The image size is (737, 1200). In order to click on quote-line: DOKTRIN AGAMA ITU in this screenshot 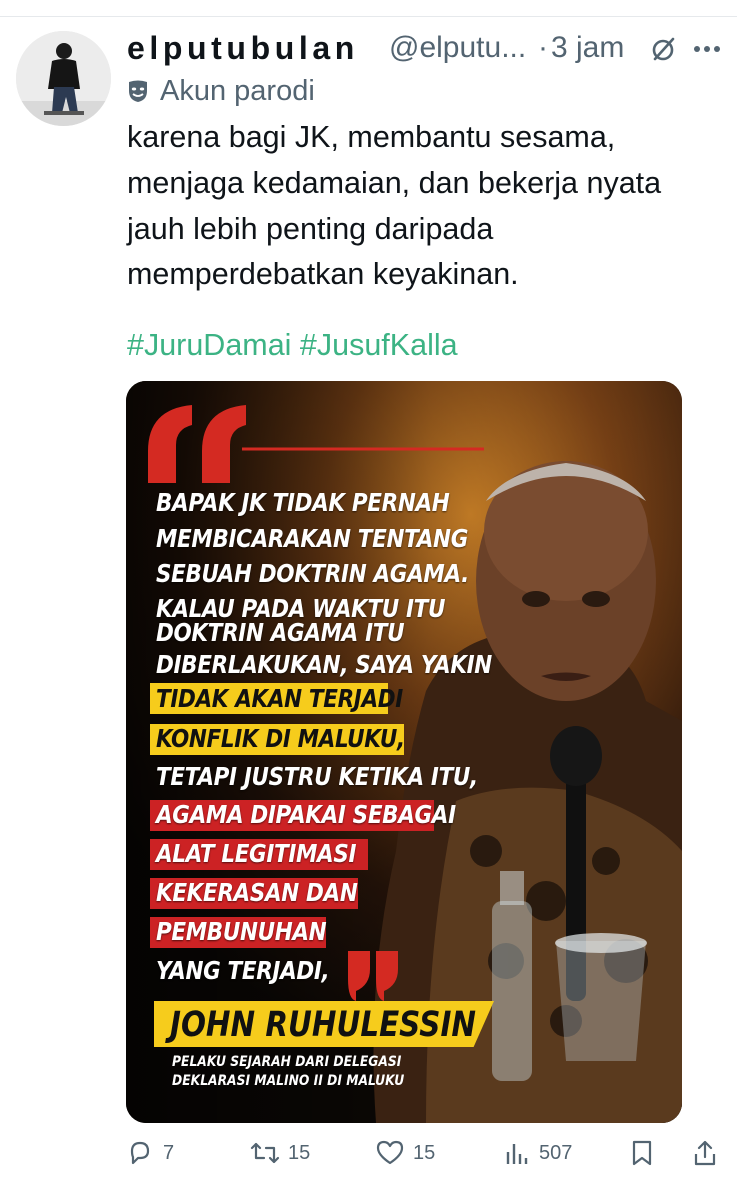, I will do `click(280, 632)`.